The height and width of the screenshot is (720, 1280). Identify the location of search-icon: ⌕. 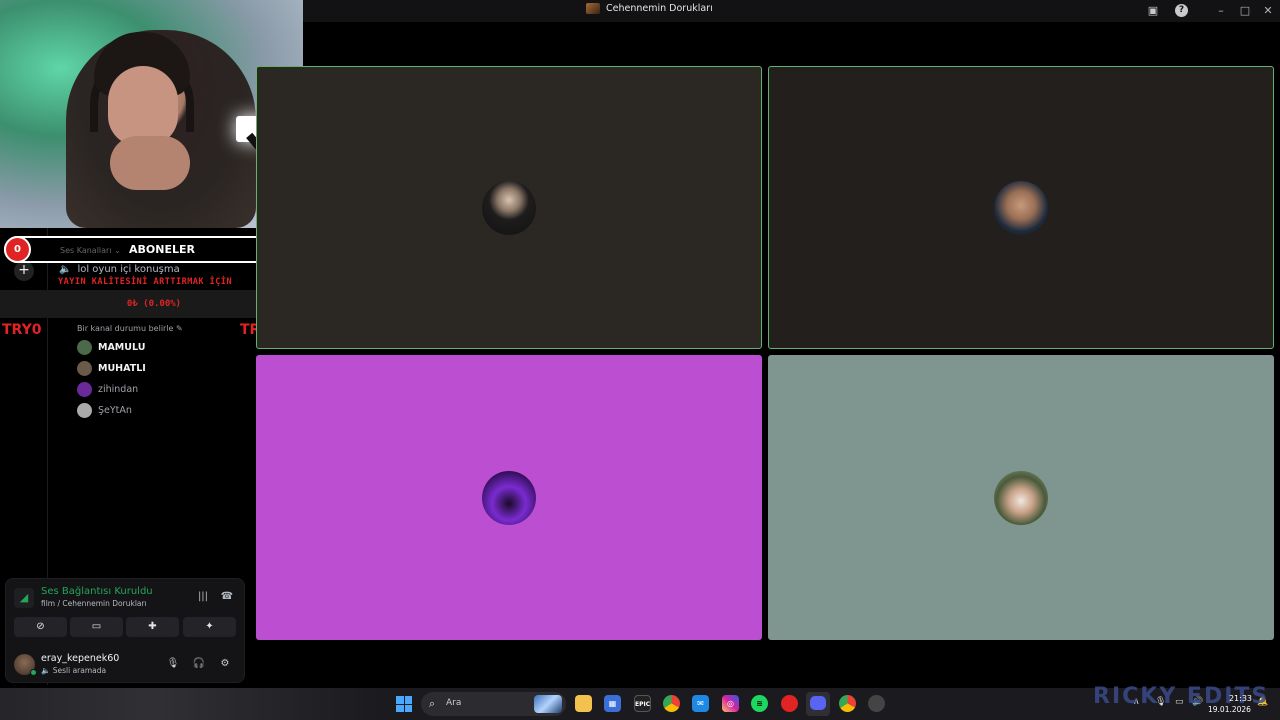
(432, 703).